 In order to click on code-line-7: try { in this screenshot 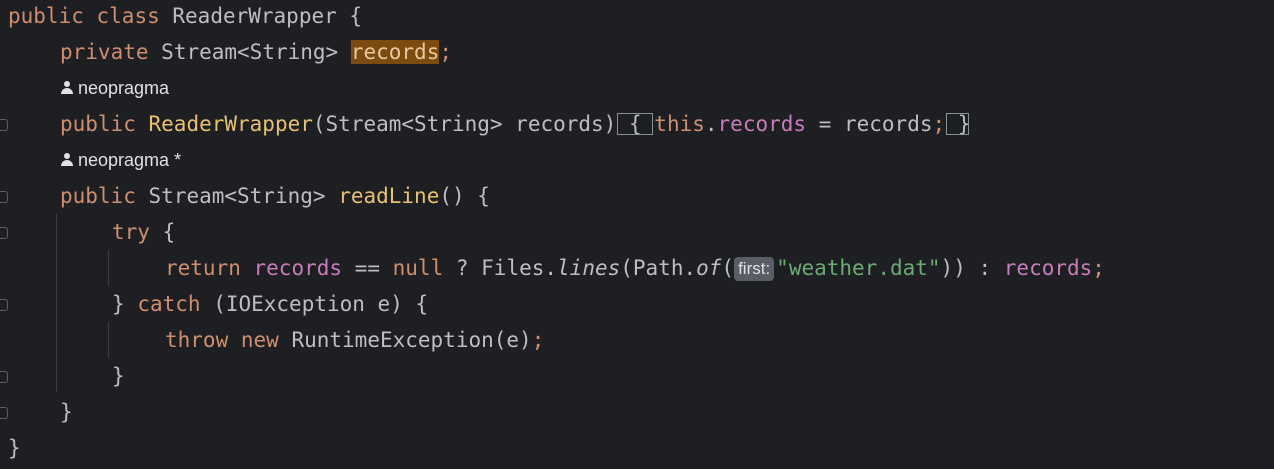, I will do `click(144, 232)`.